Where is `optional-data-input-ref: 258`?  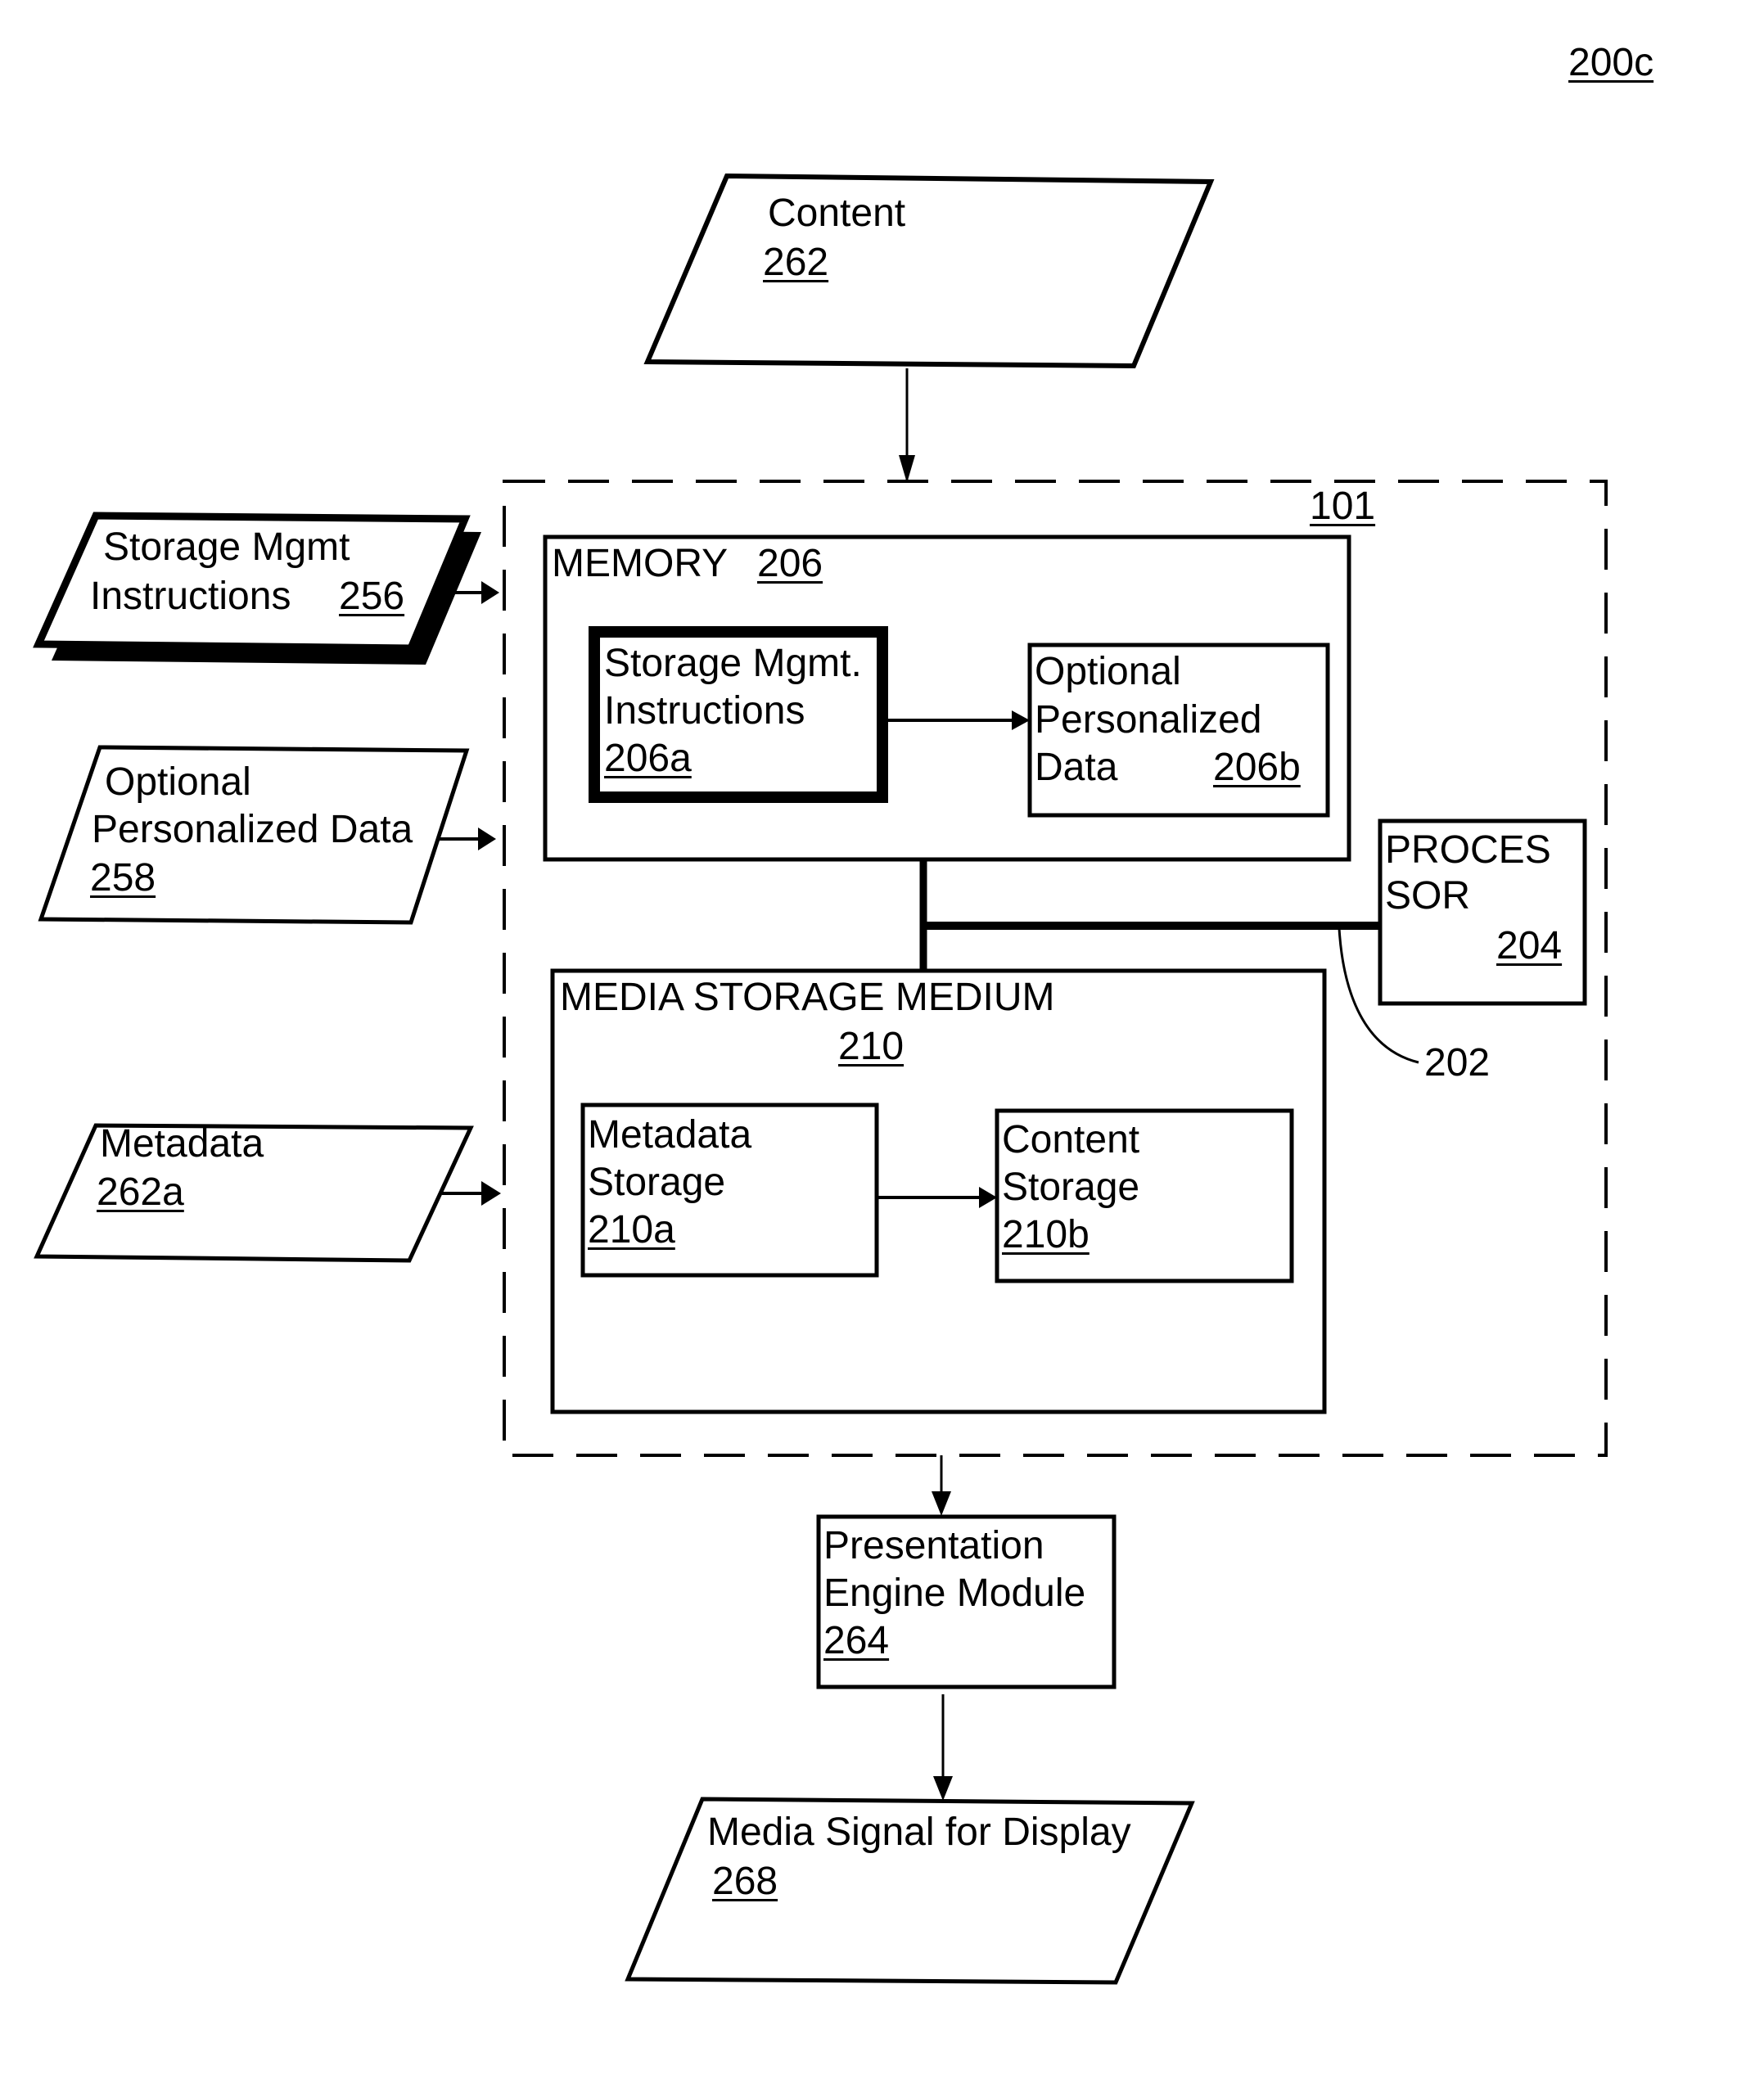 optional-data-input-ref: 258 is located at coordinates (123, 878).